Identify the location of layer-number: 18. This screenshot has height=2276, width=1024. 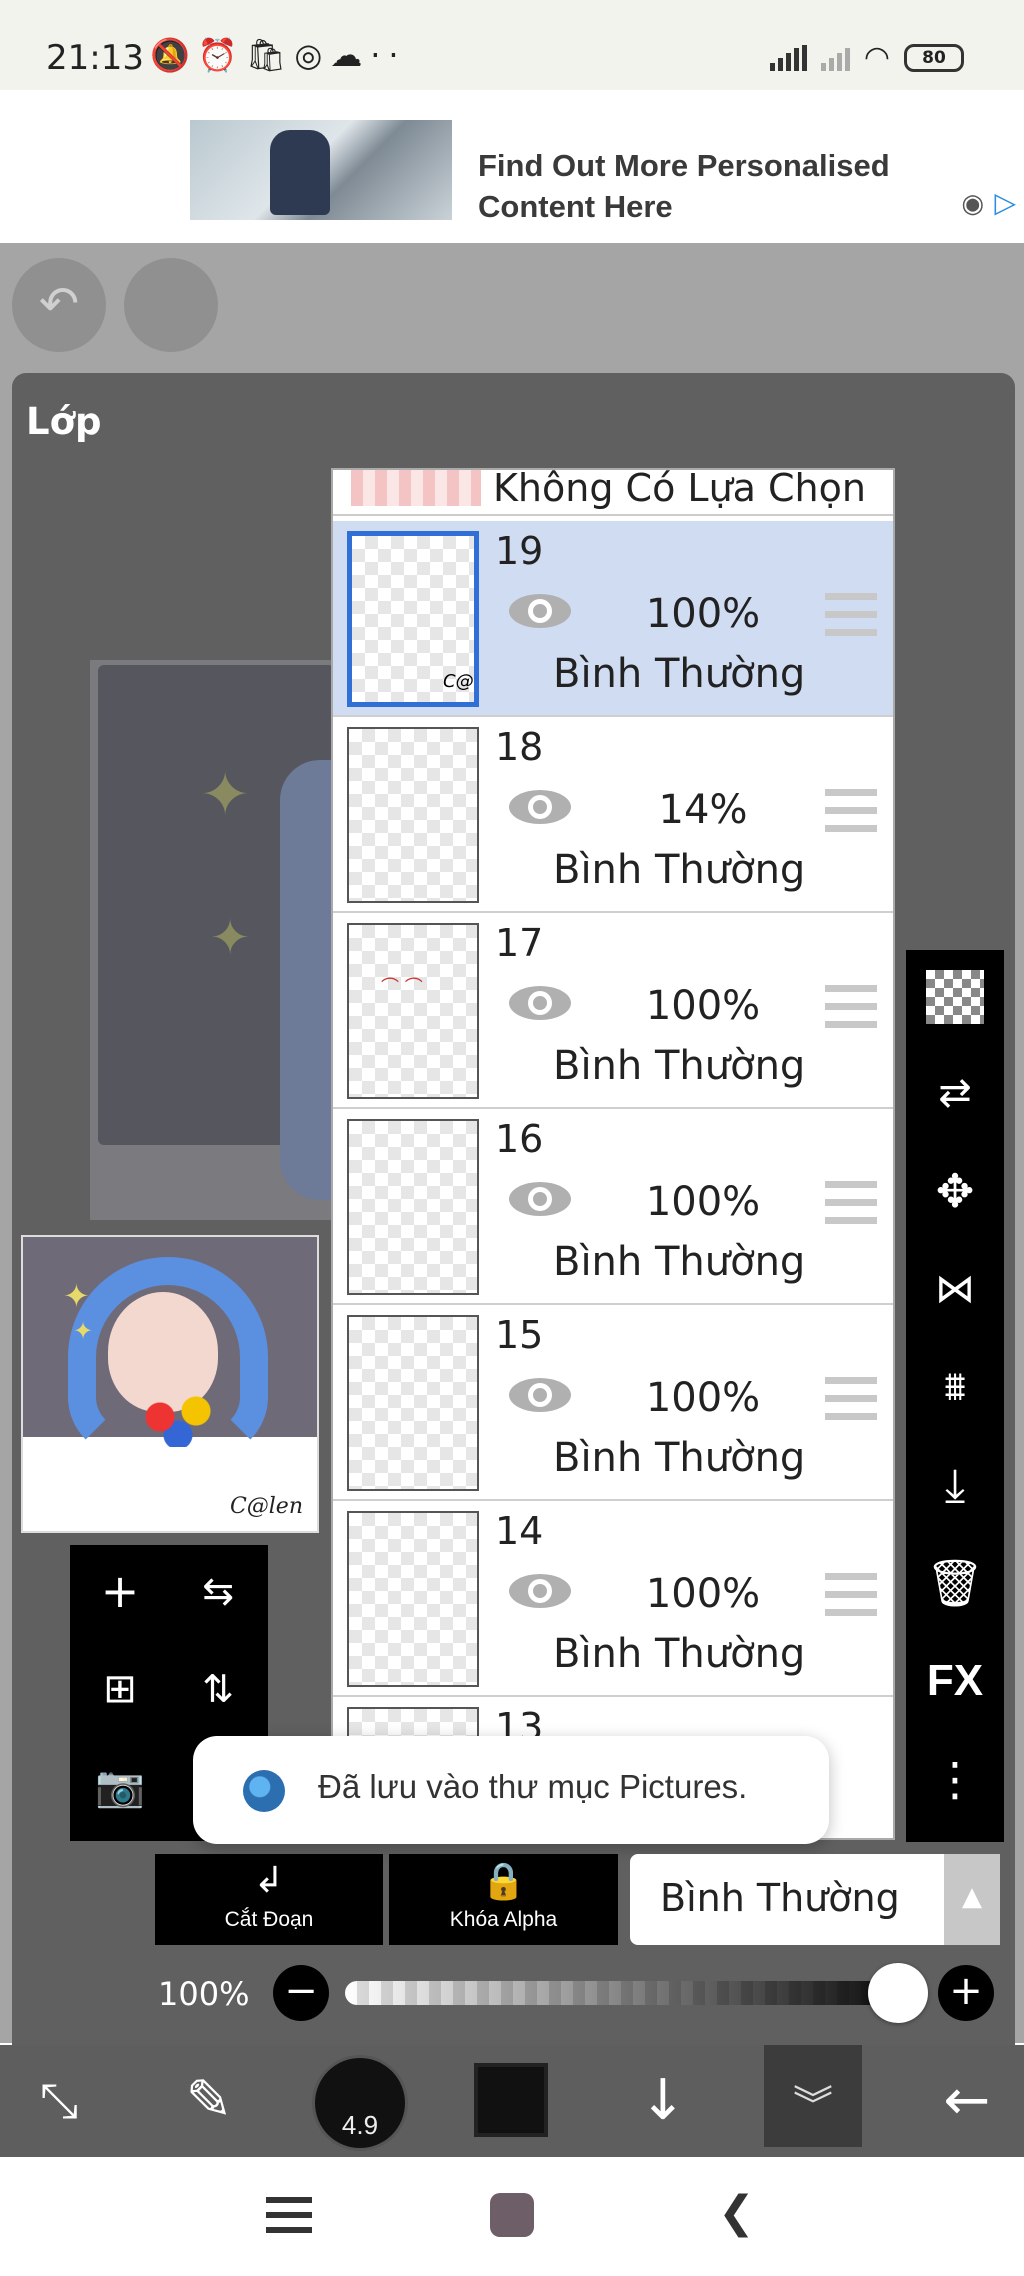
(519, 747).